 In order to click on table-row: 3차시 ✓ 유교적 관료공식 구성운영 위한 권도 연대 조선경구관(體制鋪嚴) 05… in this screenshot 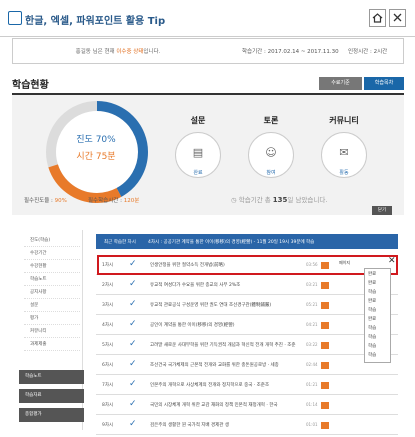, I will do `click(247, 305)`.